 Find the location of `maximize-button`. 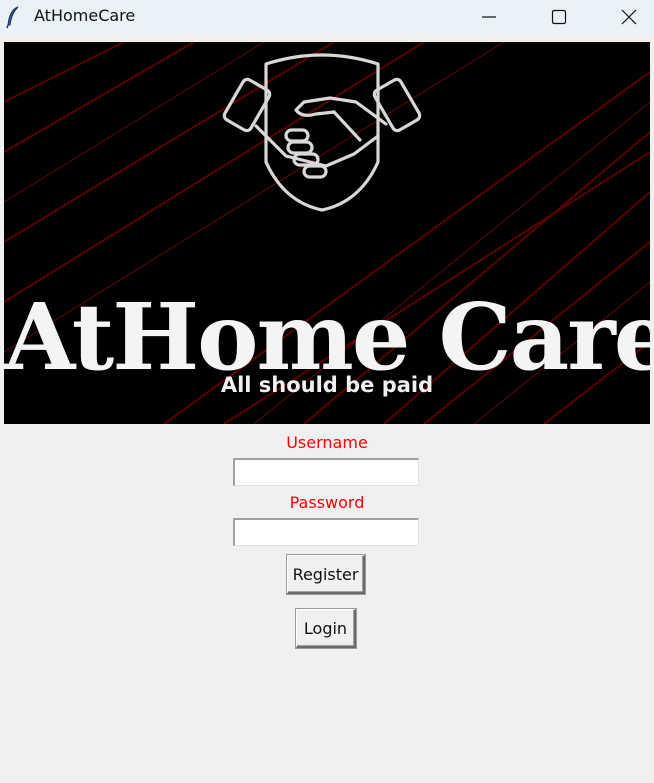

maximize-button is located at coordinates (559, 17).